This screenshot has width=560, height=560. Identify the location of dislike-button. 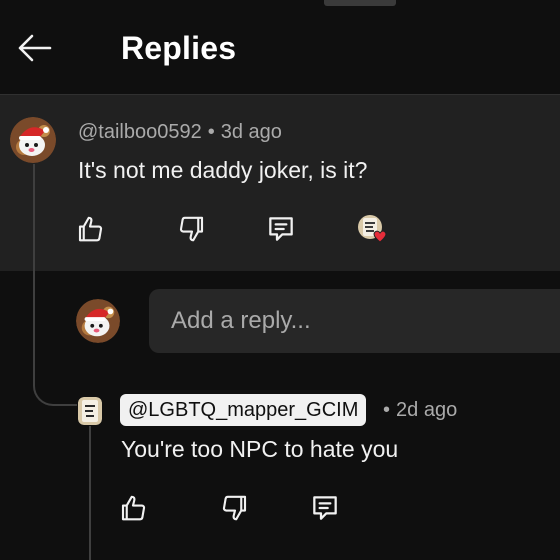
(192, 229).